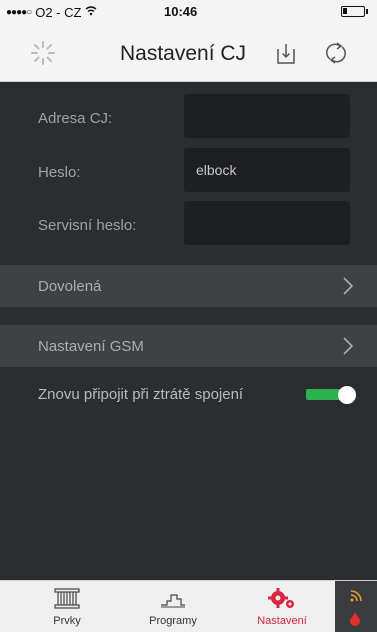 This screenshot has width=377, height=632. What do you see at coordinates (354, 11) in the screenshot?
I see `battery-icon` at bounding box center [354, 11].